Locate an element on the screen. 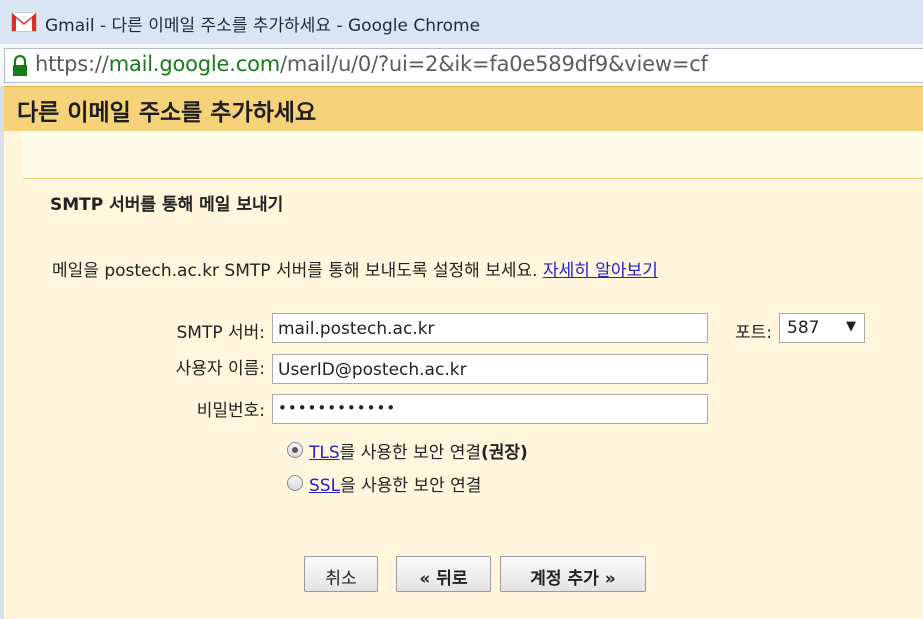 This screenshot has width=923, height=619. smtp-server-label: SMTP 서버: is located at coordinates (220, 333).